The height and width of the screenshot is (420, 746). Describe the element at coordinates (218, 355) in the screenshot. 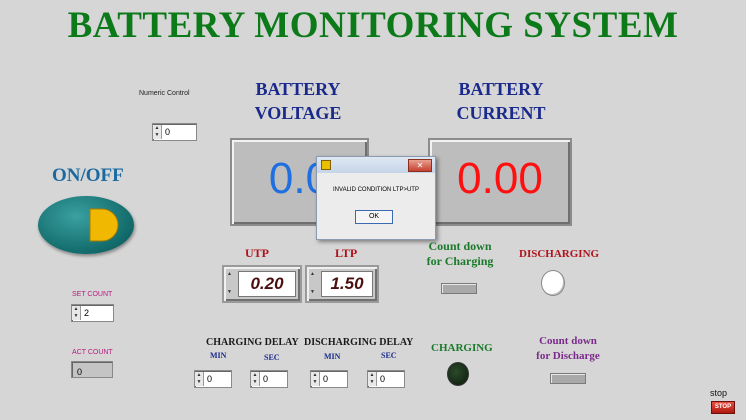

I see `charging-delay-min-label: MIN` at that location.